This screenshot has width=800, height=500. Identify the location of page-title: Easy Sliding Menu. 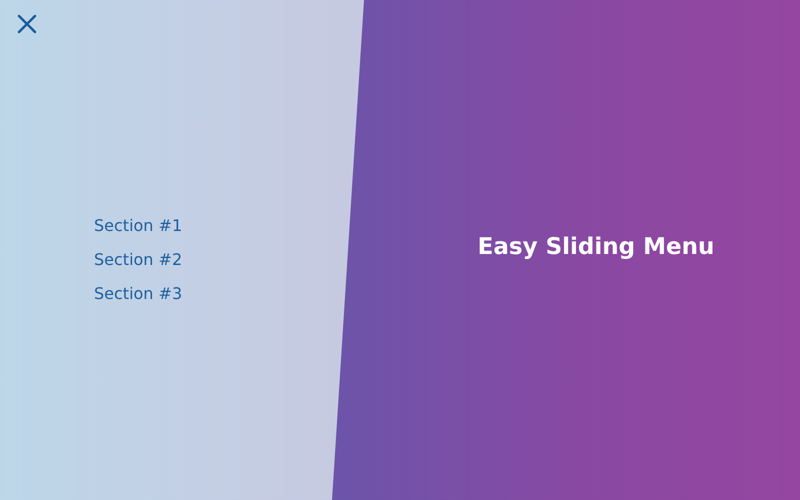
(596, 247).